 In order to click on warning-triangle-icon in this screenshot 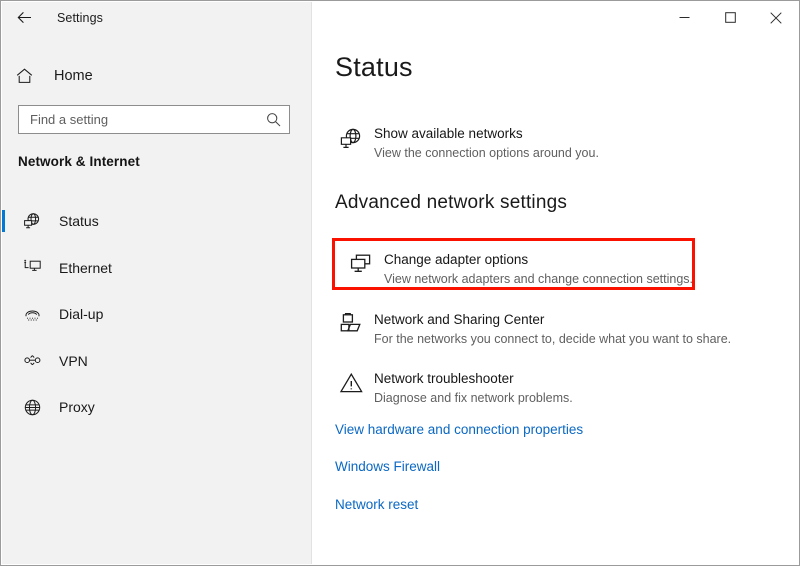, I will do `click(351, 382)`.